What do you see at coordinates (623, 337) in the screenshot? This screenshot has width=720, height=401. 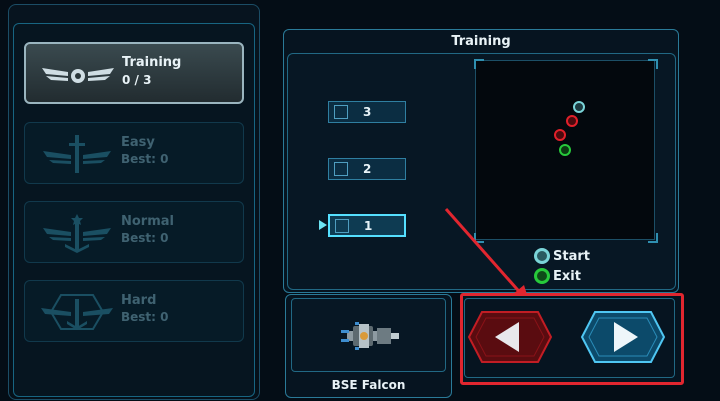 I see `next-button` at bounding box center [623, 337].